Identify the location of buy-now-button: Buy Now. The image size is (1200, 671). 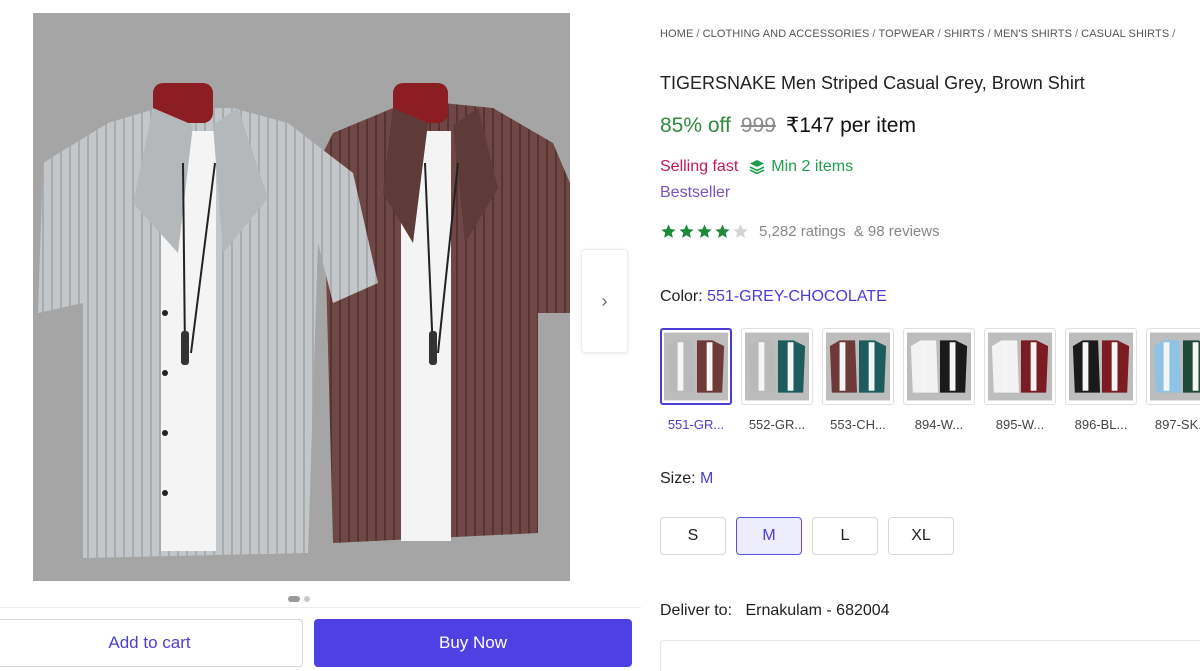
(473, 643).